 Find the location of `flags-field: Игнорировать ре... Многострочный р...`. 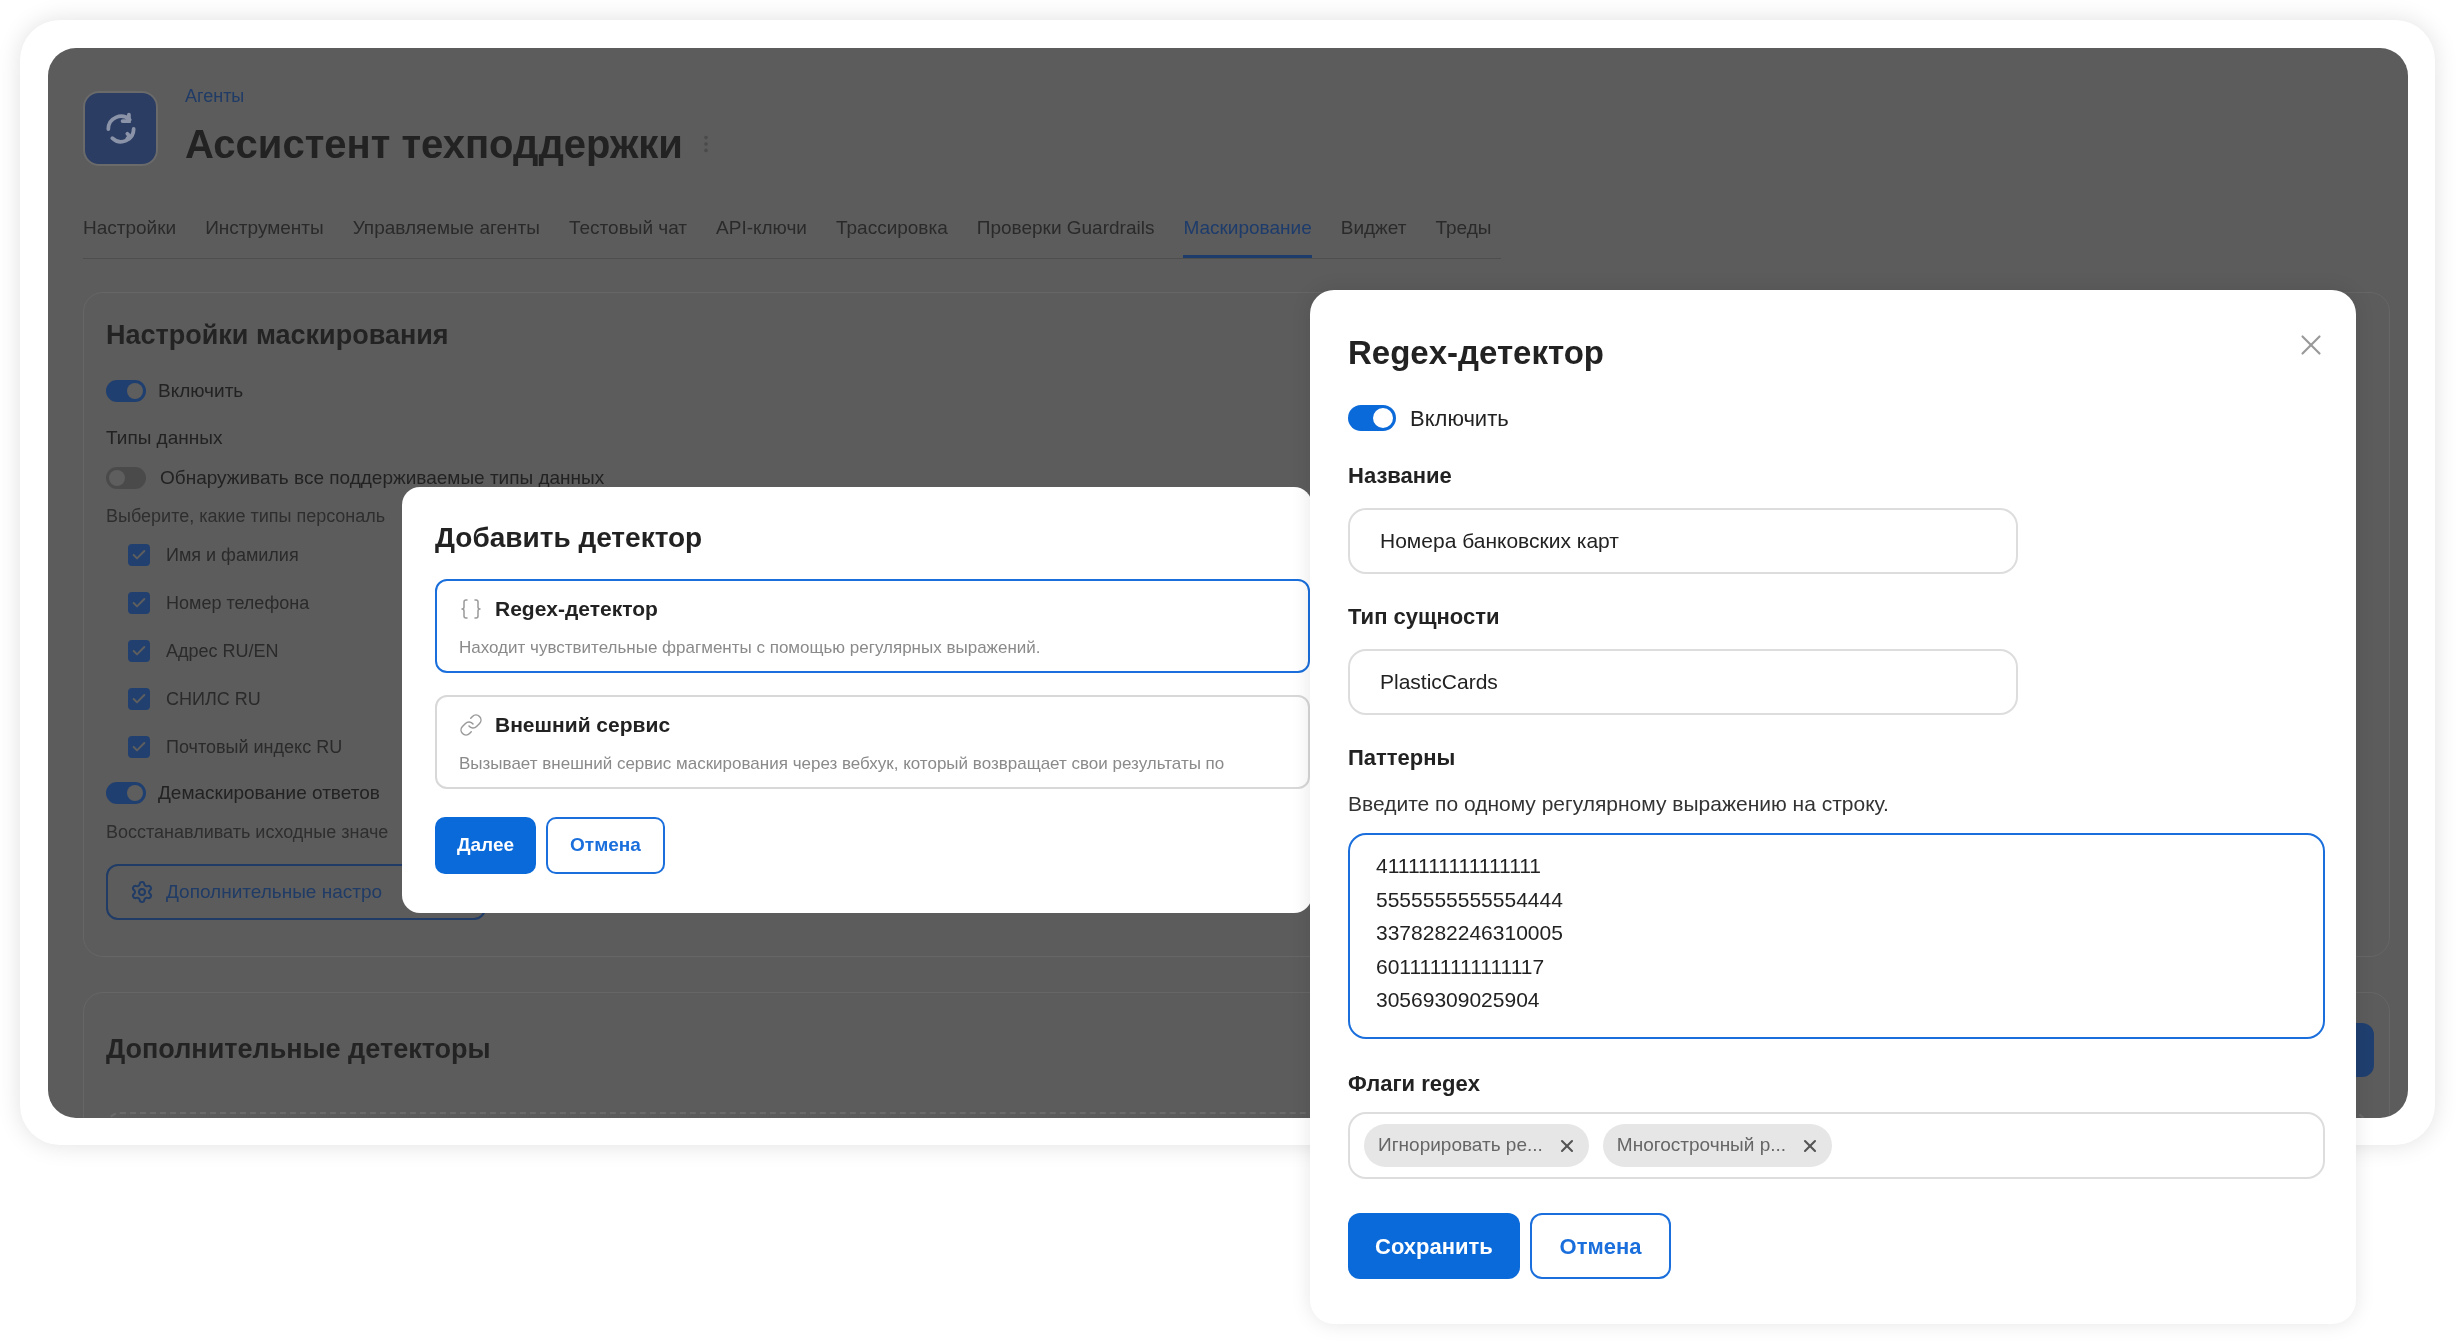

flags-field: Игнорировать ре... Многострочный р... is located at coordinates (1836, 1145).